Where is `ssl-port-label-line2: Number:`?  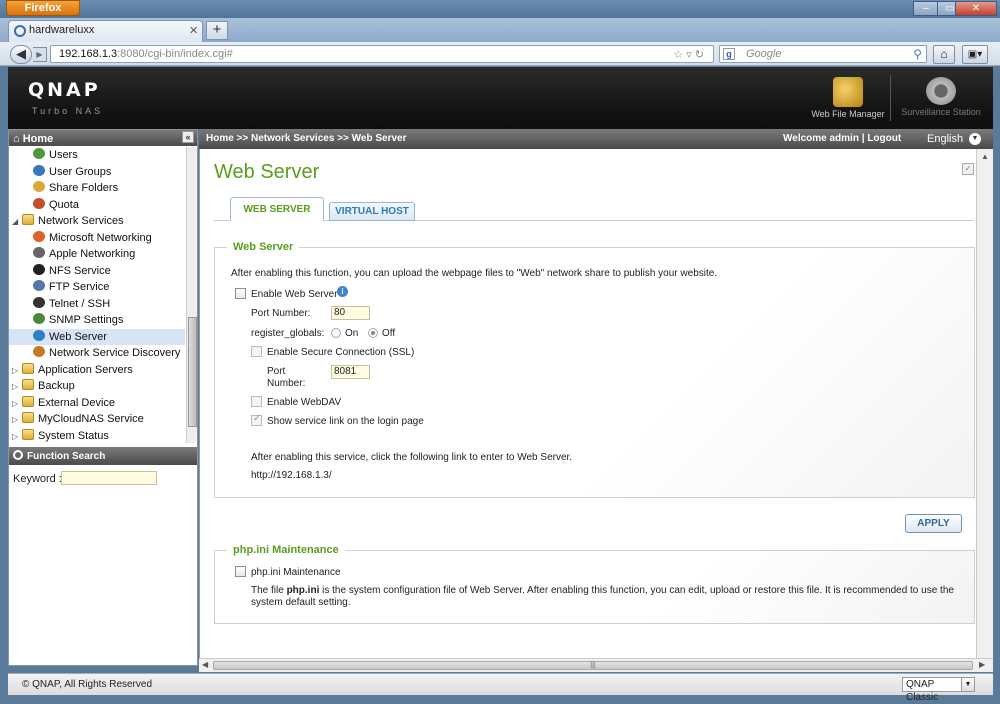 ssl-port-label-line2: Number: is located at coordinates (286, 383).